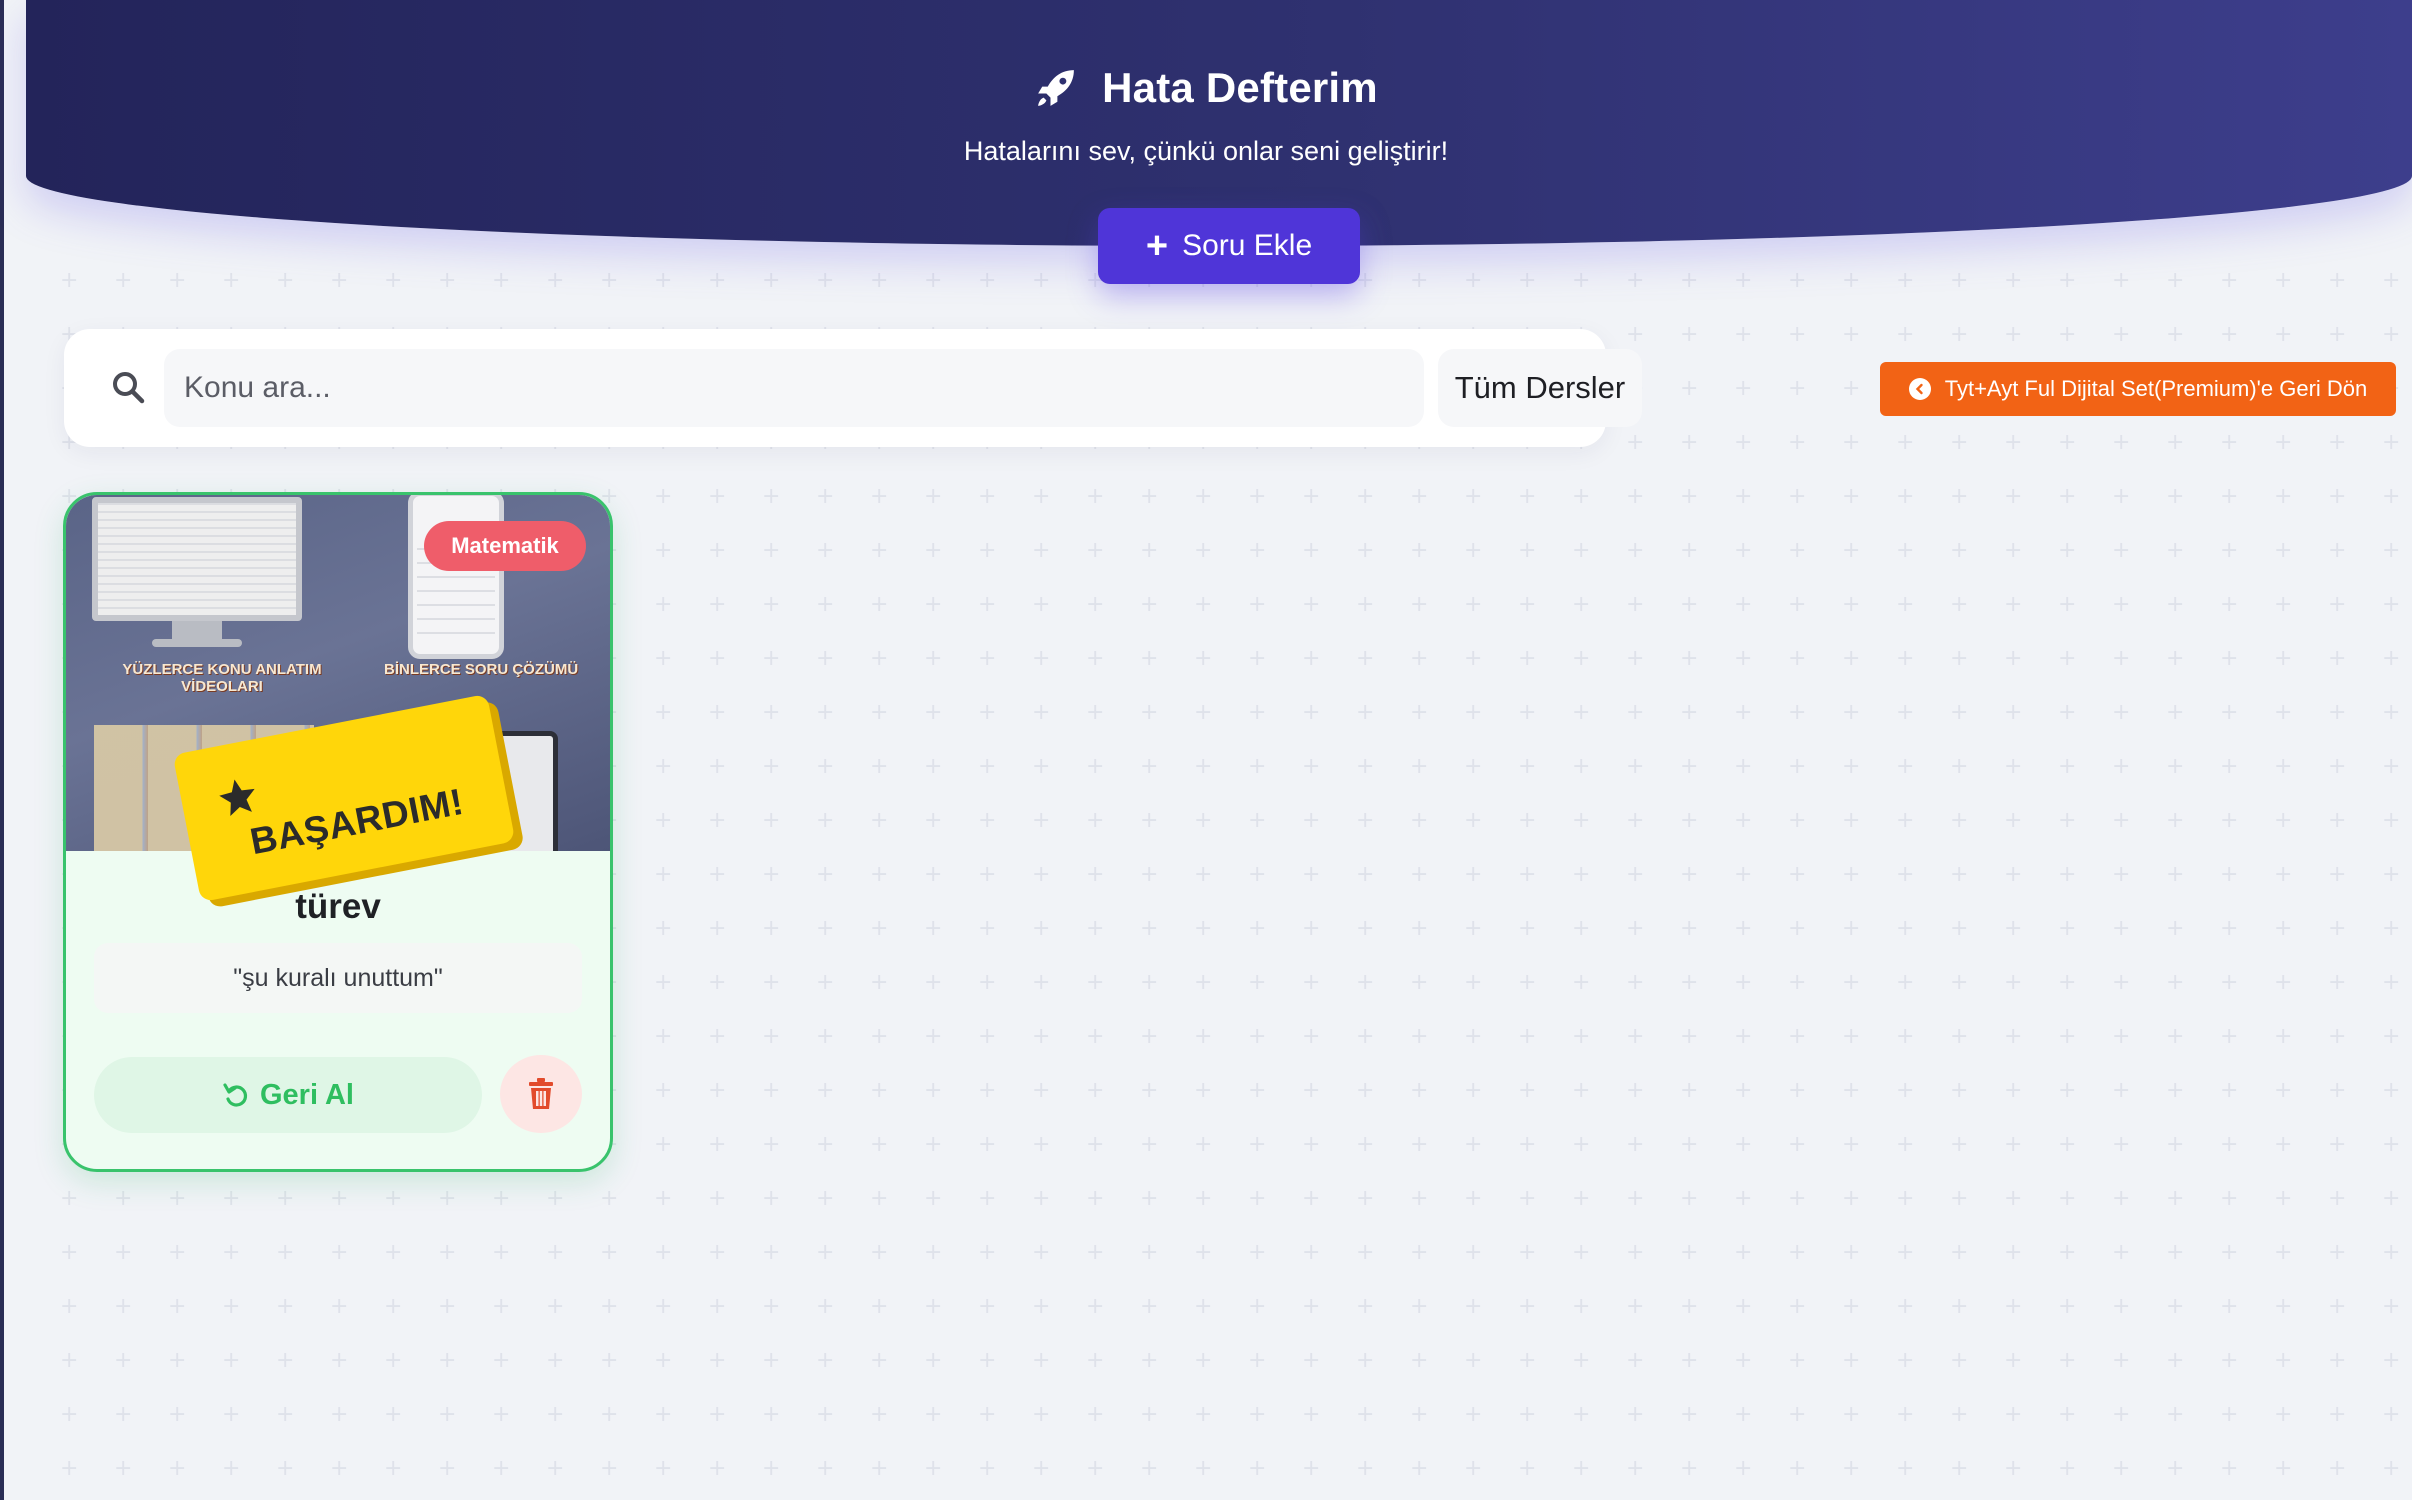  What do you see at coordinates (541, 1094) in the screenshot?
I see `delete-button` at bounding box center [541, 1094].